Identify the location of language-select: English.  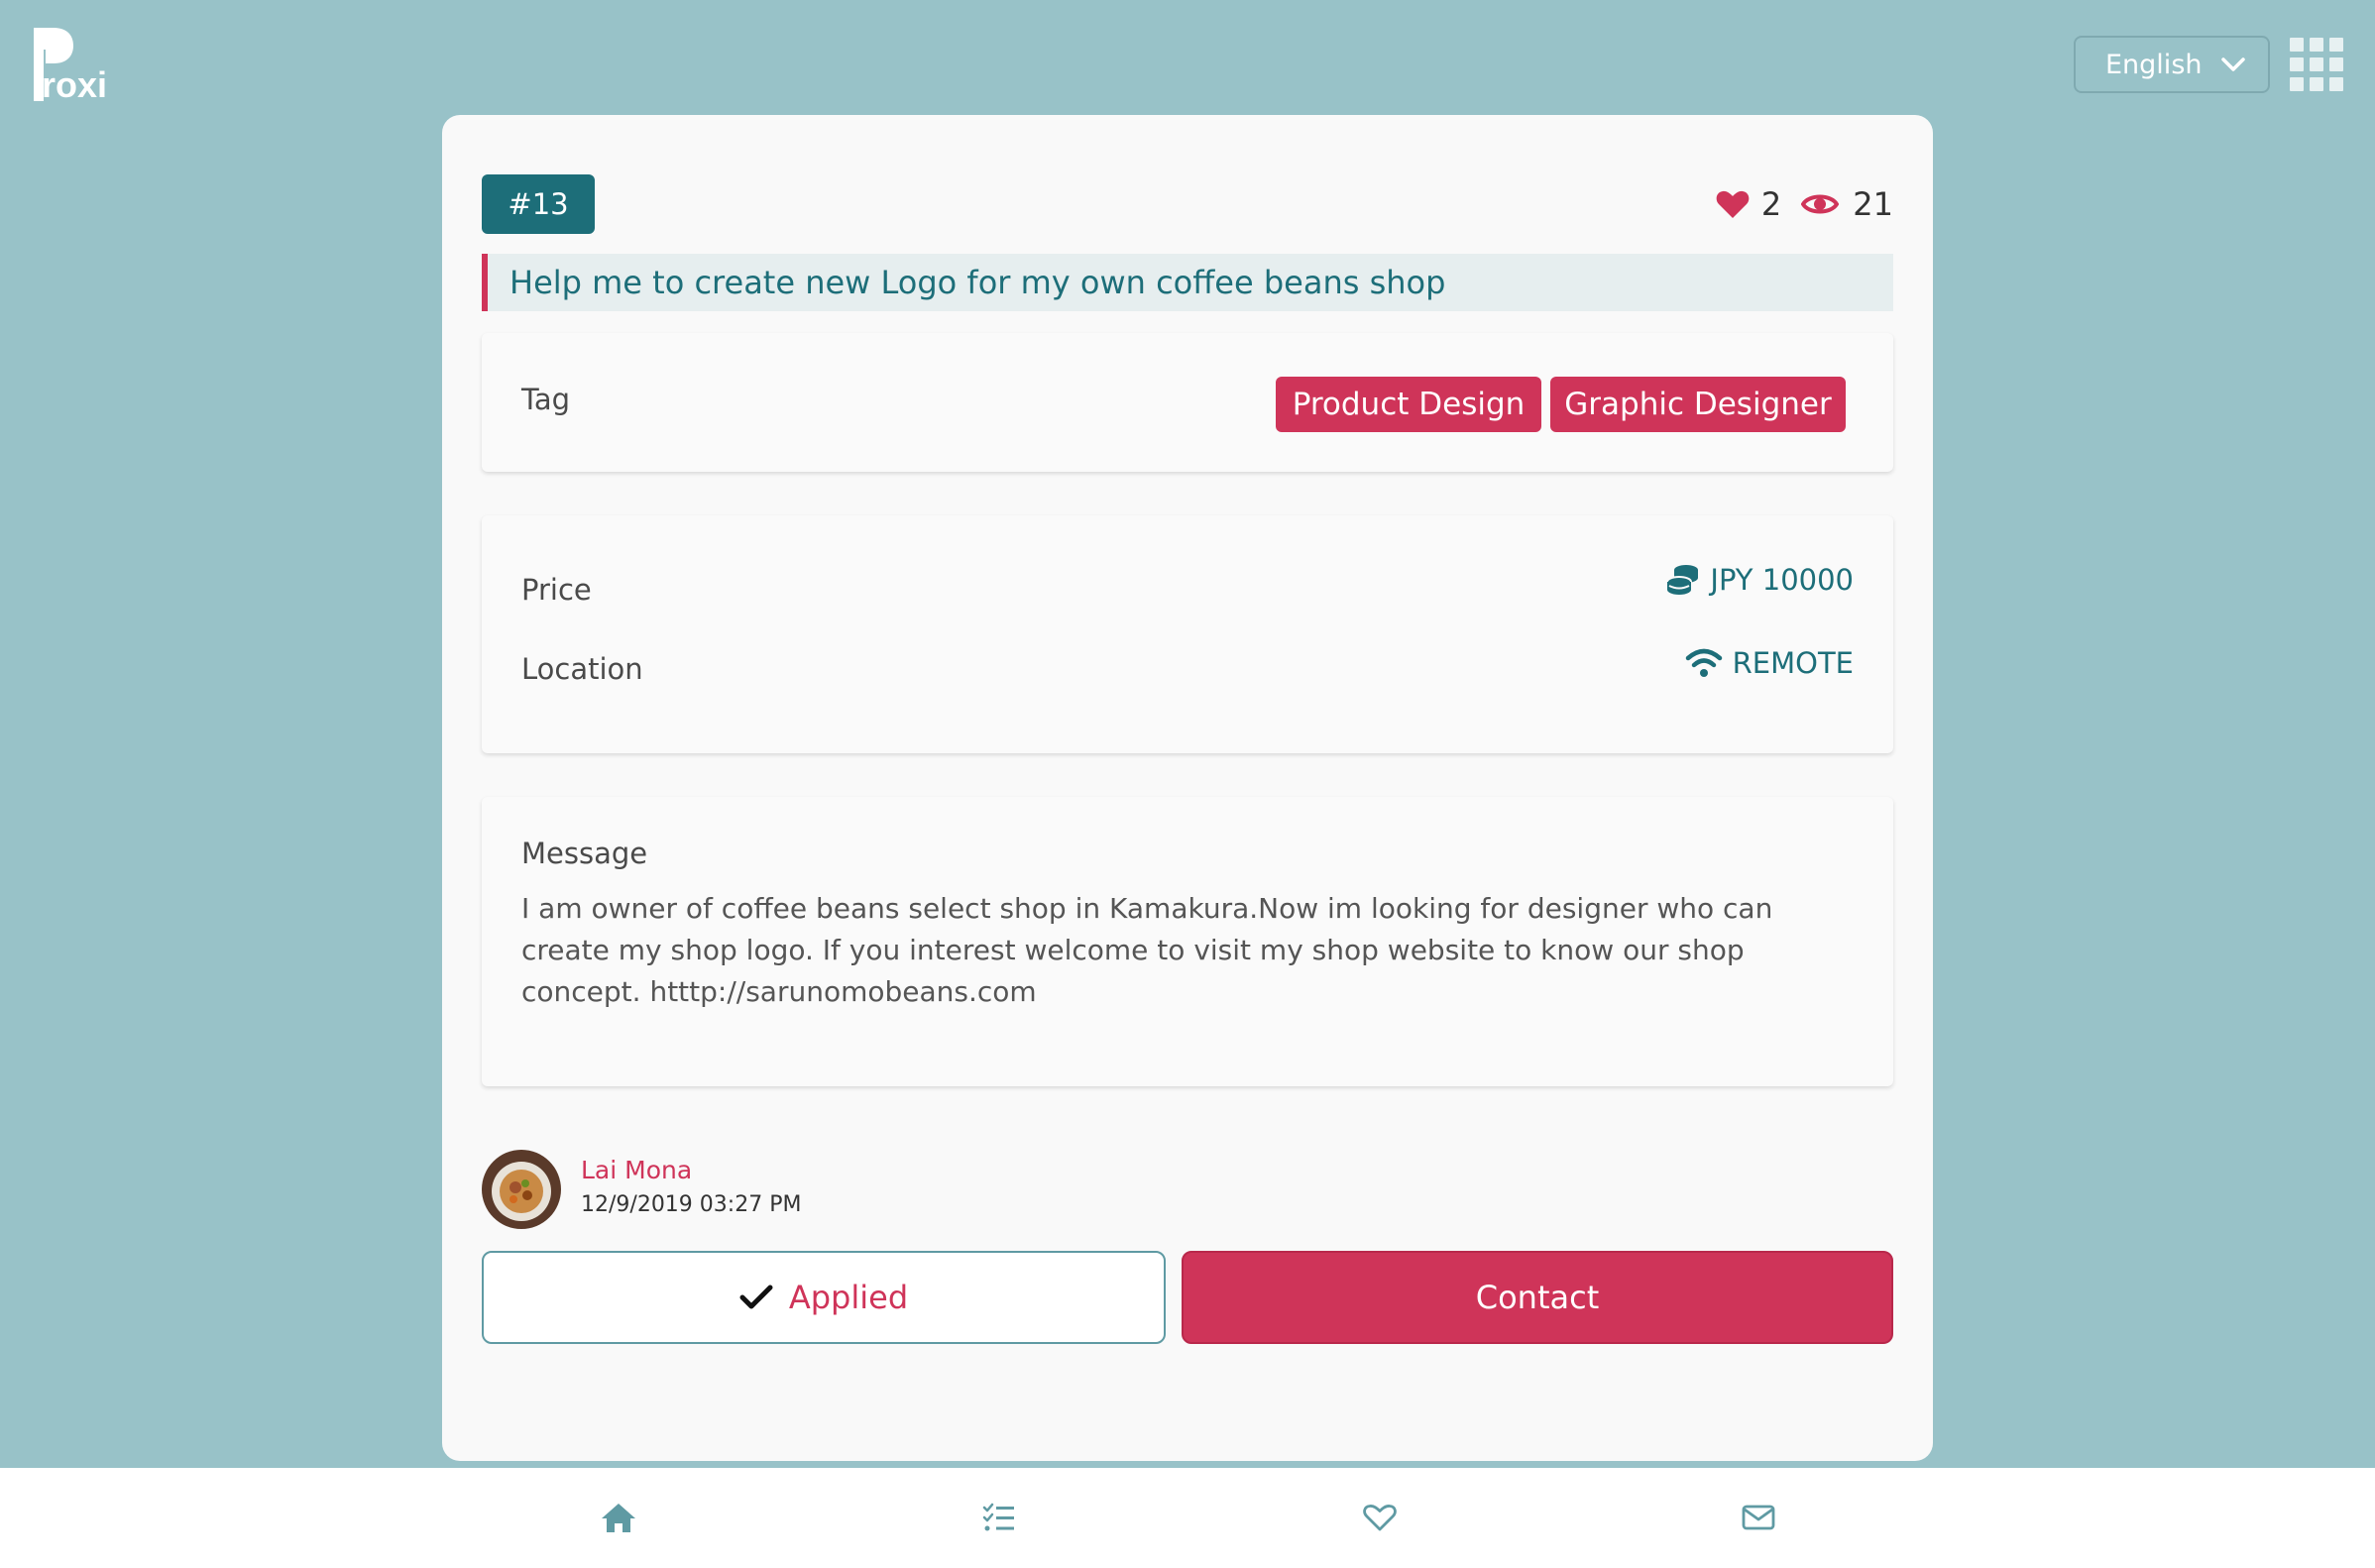
(2172, 64).